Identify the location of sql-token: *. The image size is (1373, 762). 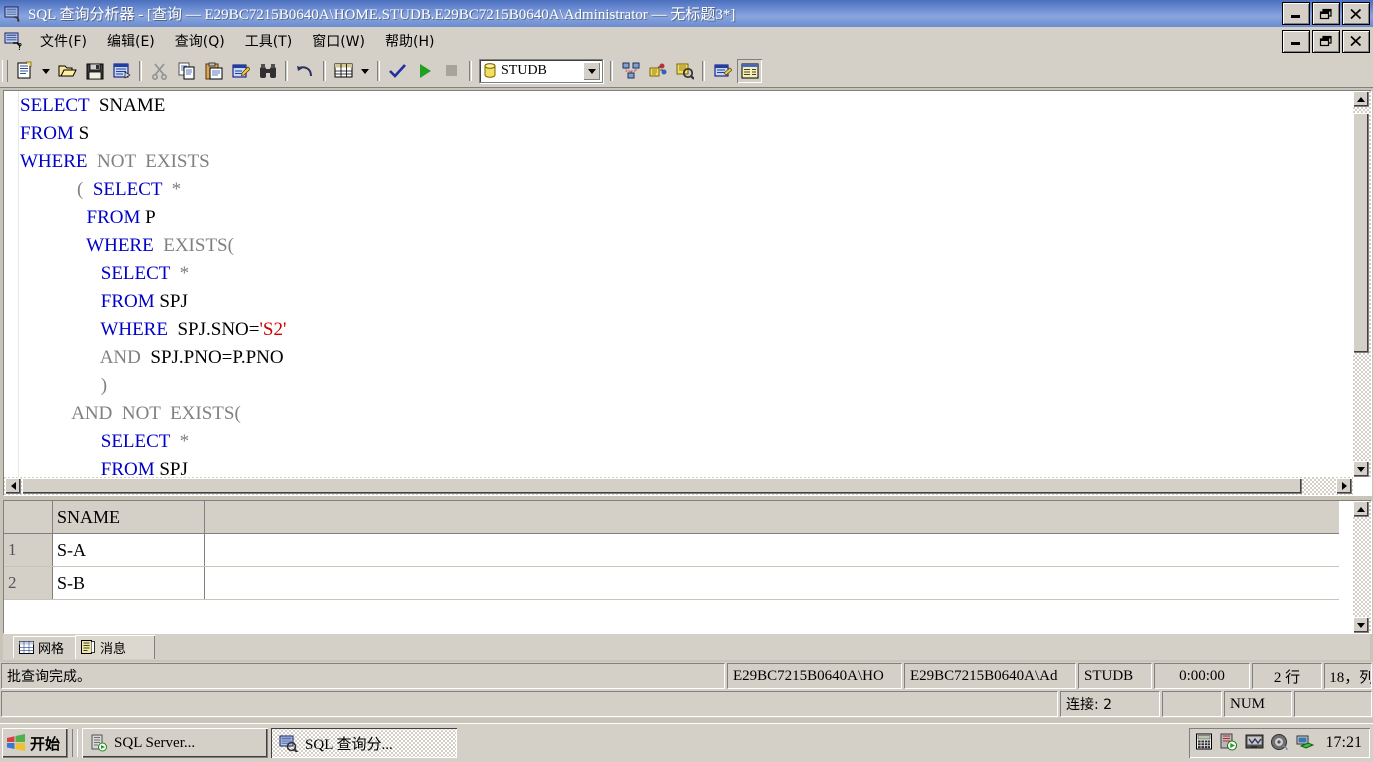
(184, 441).